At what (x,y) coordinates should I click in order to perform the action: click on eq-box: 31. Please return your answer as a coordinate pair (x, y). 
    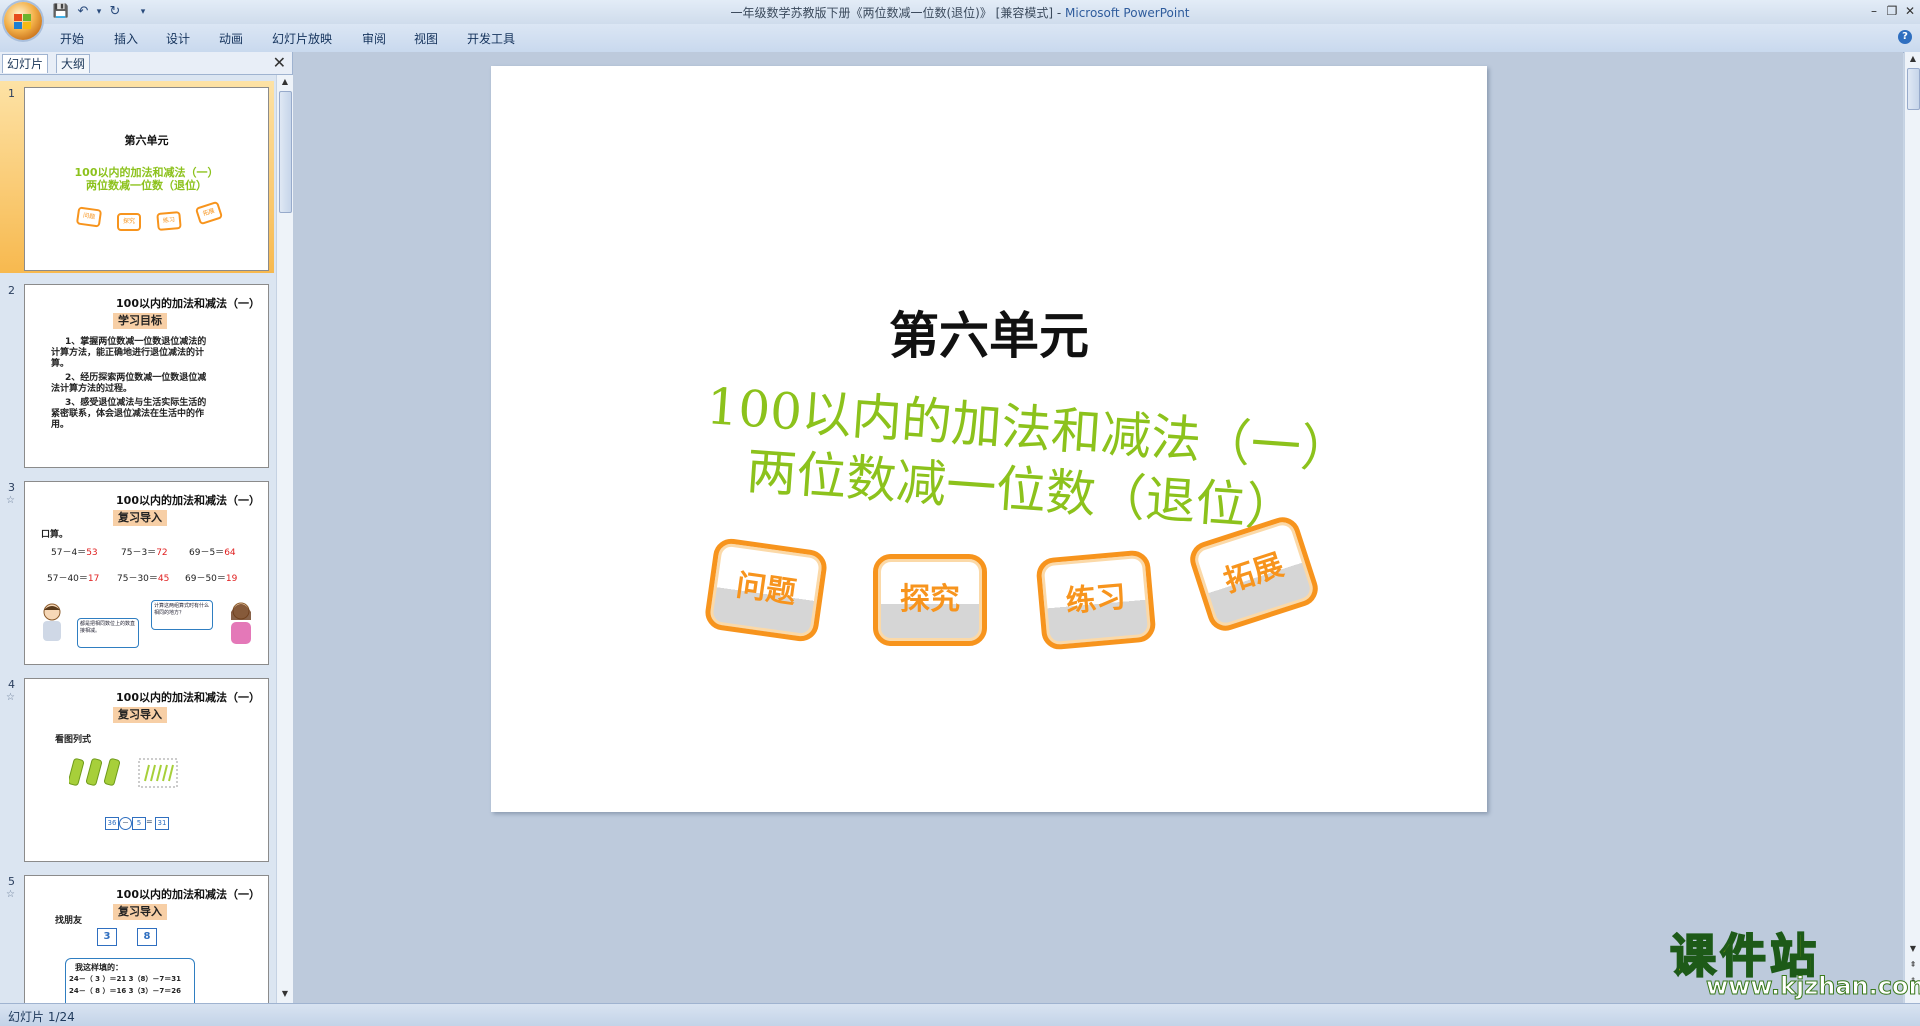
    Looking at the image, I should click on (162, 823).